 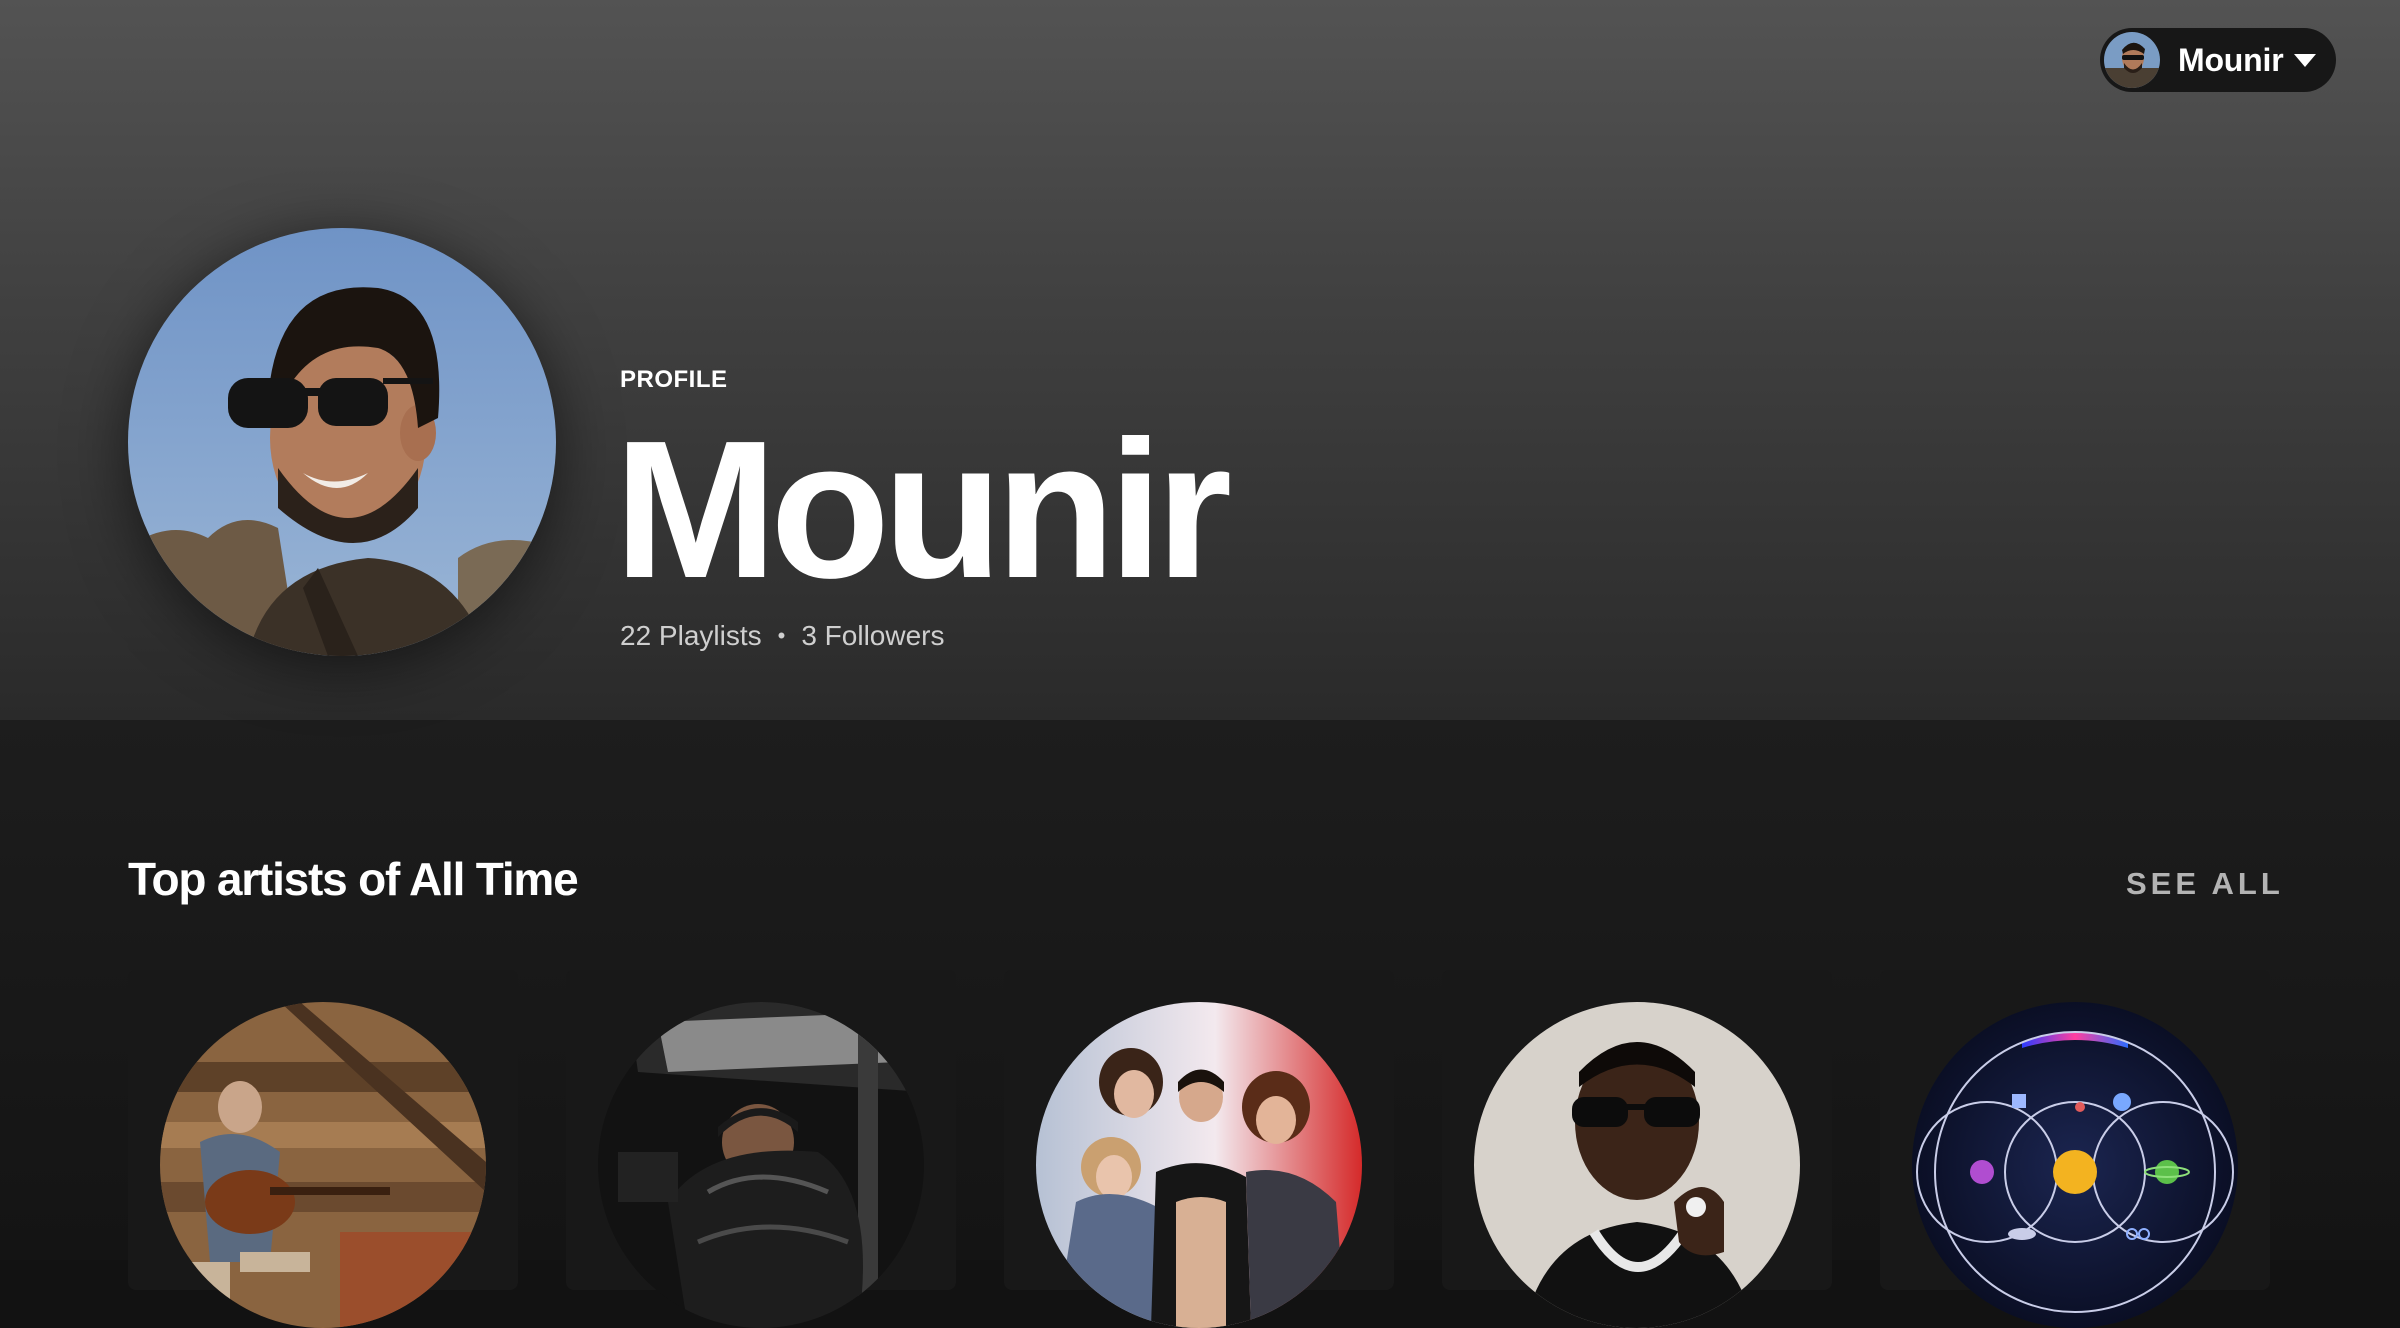 I want to click on profile-stats: 22 Playlists • 3 Followers, so click(x=782, y=636).